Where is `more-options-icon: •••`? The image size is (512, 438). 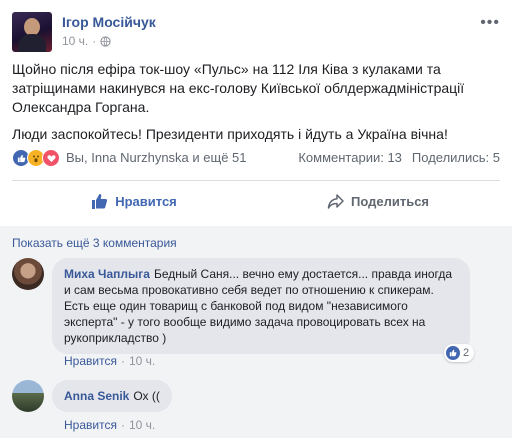 more-options-icon: ••• is located at coordinates (490, 23).